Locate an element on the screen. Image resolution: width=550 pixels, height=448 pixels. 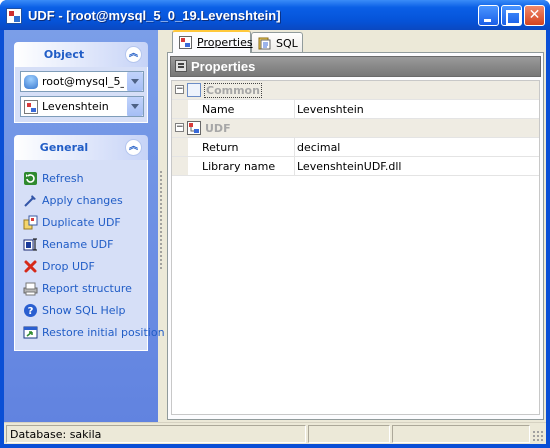
drop-udf-link: Drop UDF is located at coordinates (88, 267).